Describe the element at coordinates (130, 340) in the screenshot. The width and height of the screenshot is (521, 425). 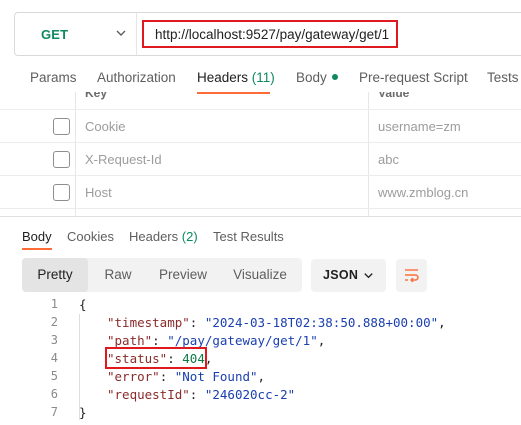
I see `json-key: "path"` at that location.